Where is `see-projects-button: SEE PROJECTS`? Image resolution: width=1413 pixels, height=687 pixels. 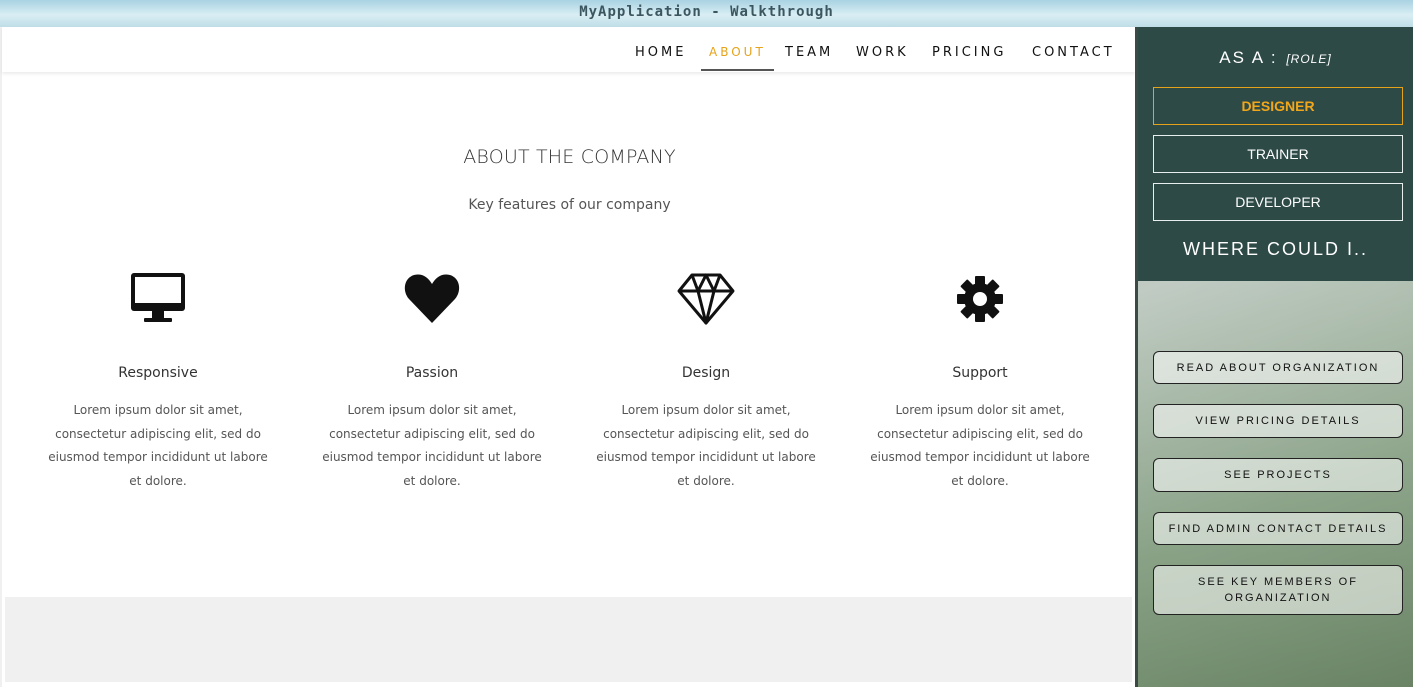
see-projects-button: SEE PROJECTS is located at coordinates (1278, 475).